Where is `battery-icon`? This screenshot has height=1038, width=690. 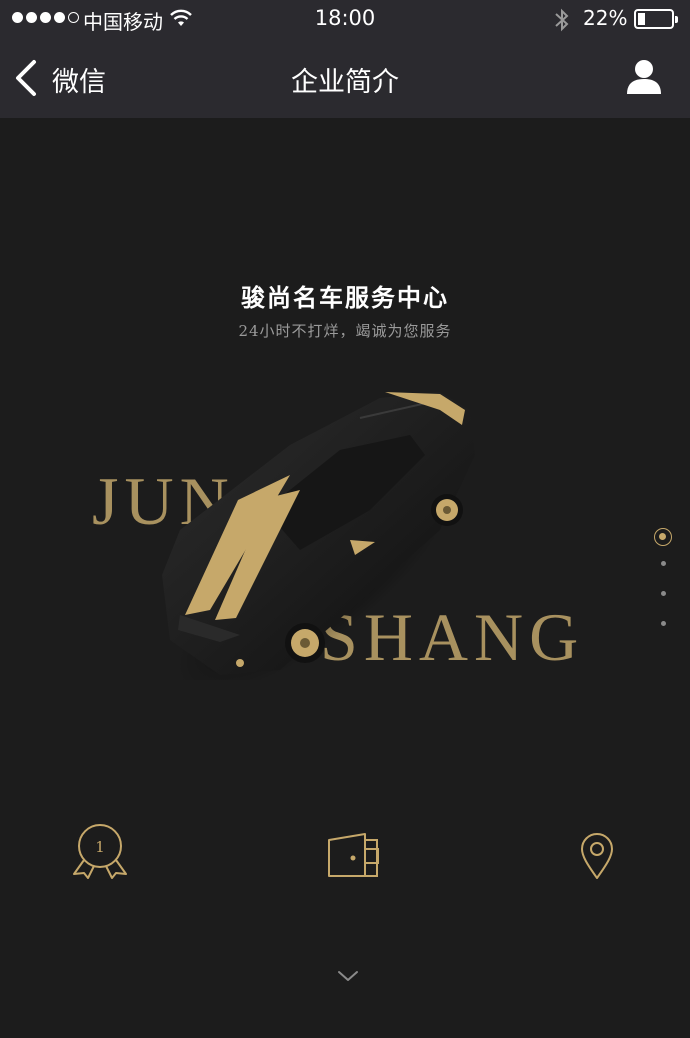
battery-icon is located at coordinates (656, 19).